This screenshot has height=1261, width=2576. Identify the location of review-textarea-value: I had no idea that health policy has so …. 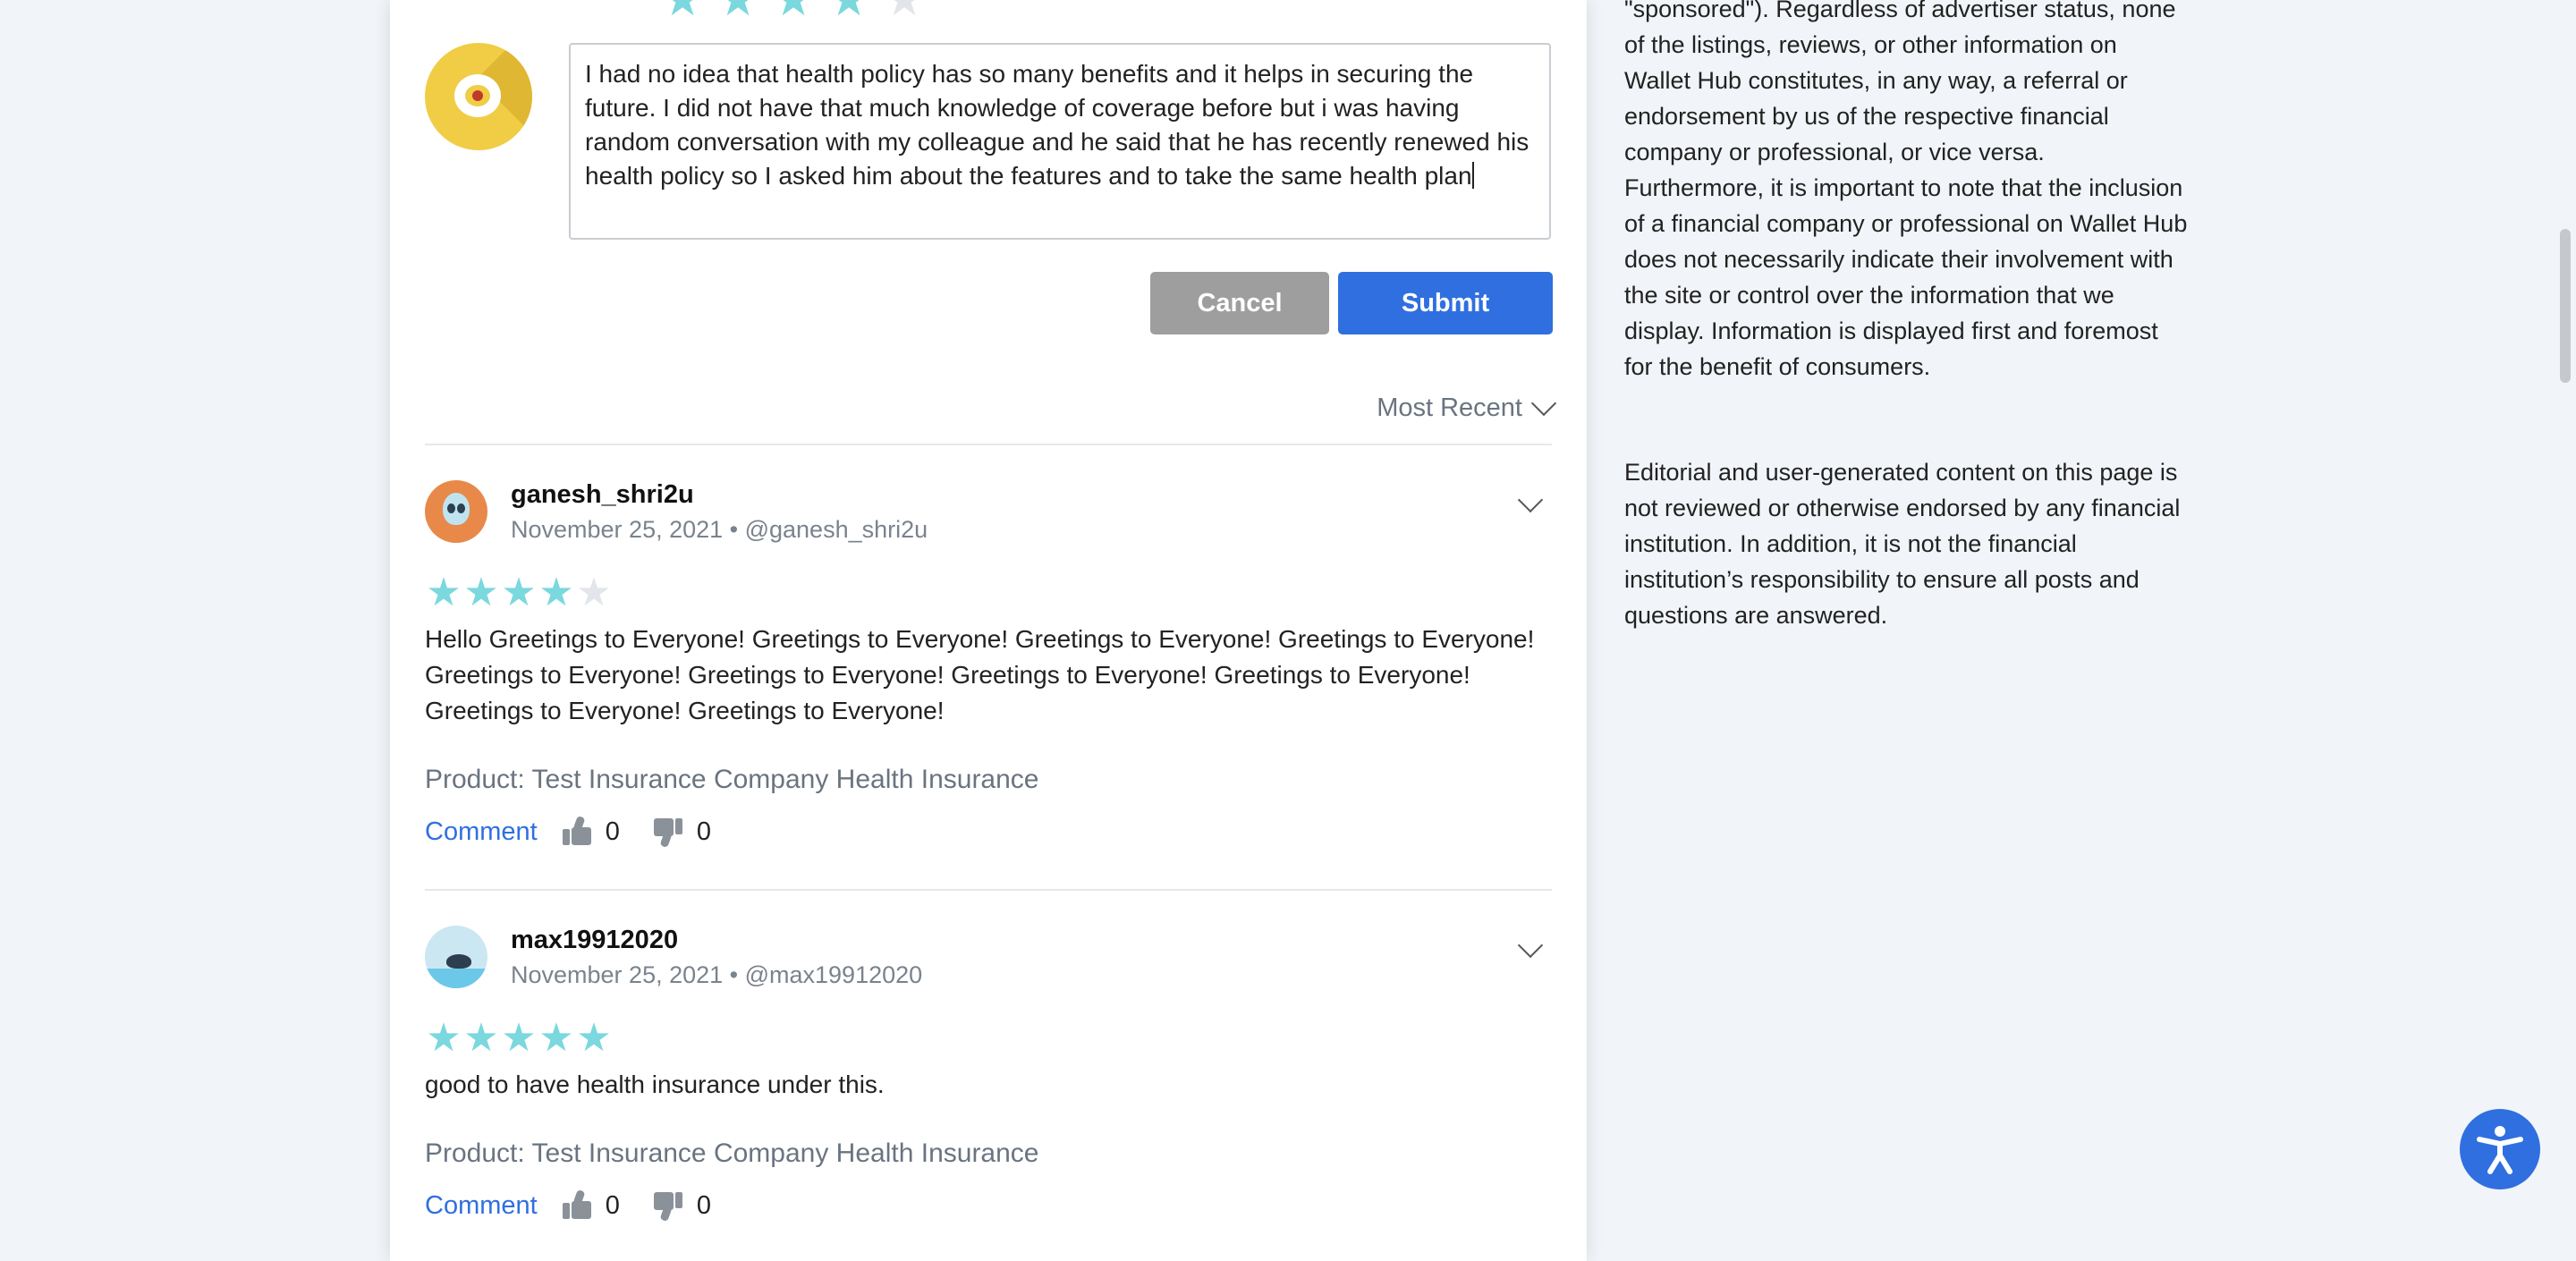
(1061, 125).